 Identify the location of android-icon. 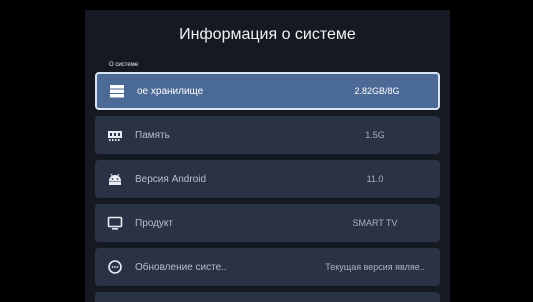
(115, 179).